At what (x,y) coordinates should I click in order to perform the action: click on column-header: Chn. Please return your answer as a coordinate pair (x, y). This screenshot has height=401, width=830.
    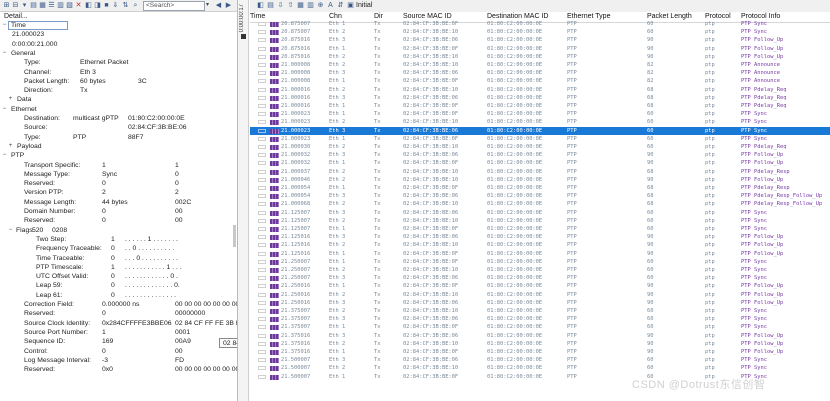
    Looking at the image, I should click on (335, 16).